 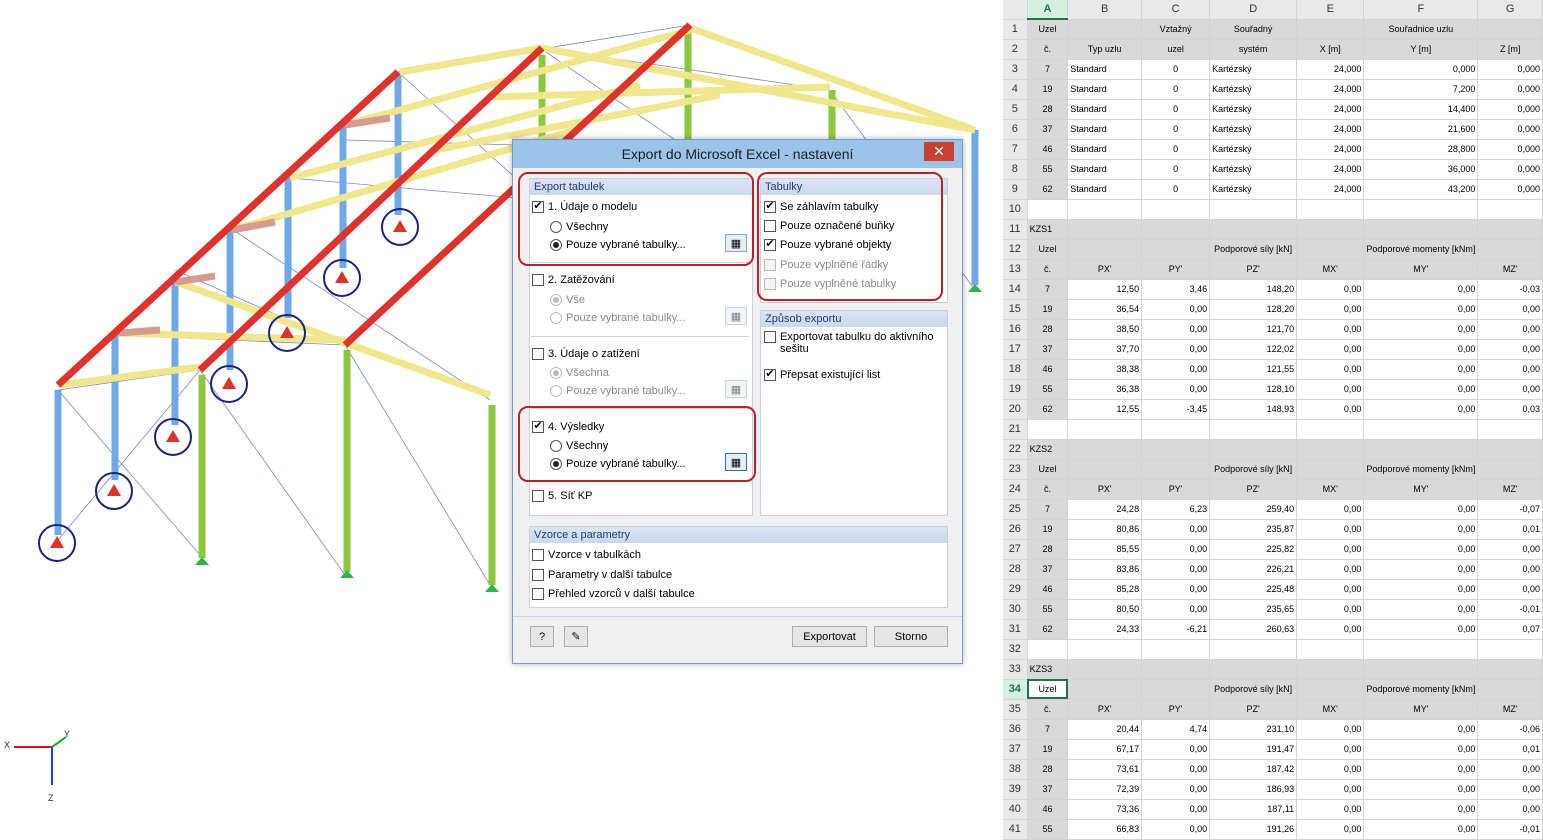 I want to click on row-header: 26, so click(x=1015, y=529).